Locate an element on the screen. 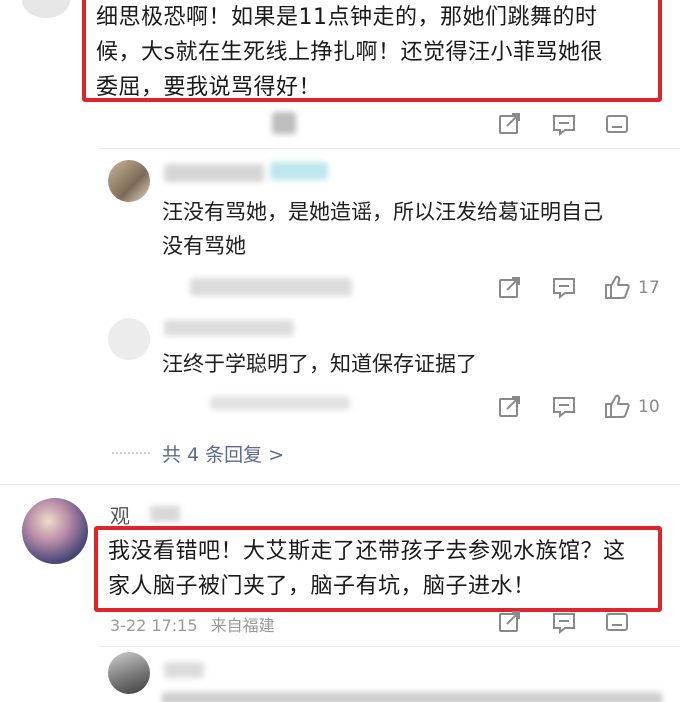 The height and width of the screenshot is (702, 680). reply-line: 没有骂她 is located at coordinates (204, 246).